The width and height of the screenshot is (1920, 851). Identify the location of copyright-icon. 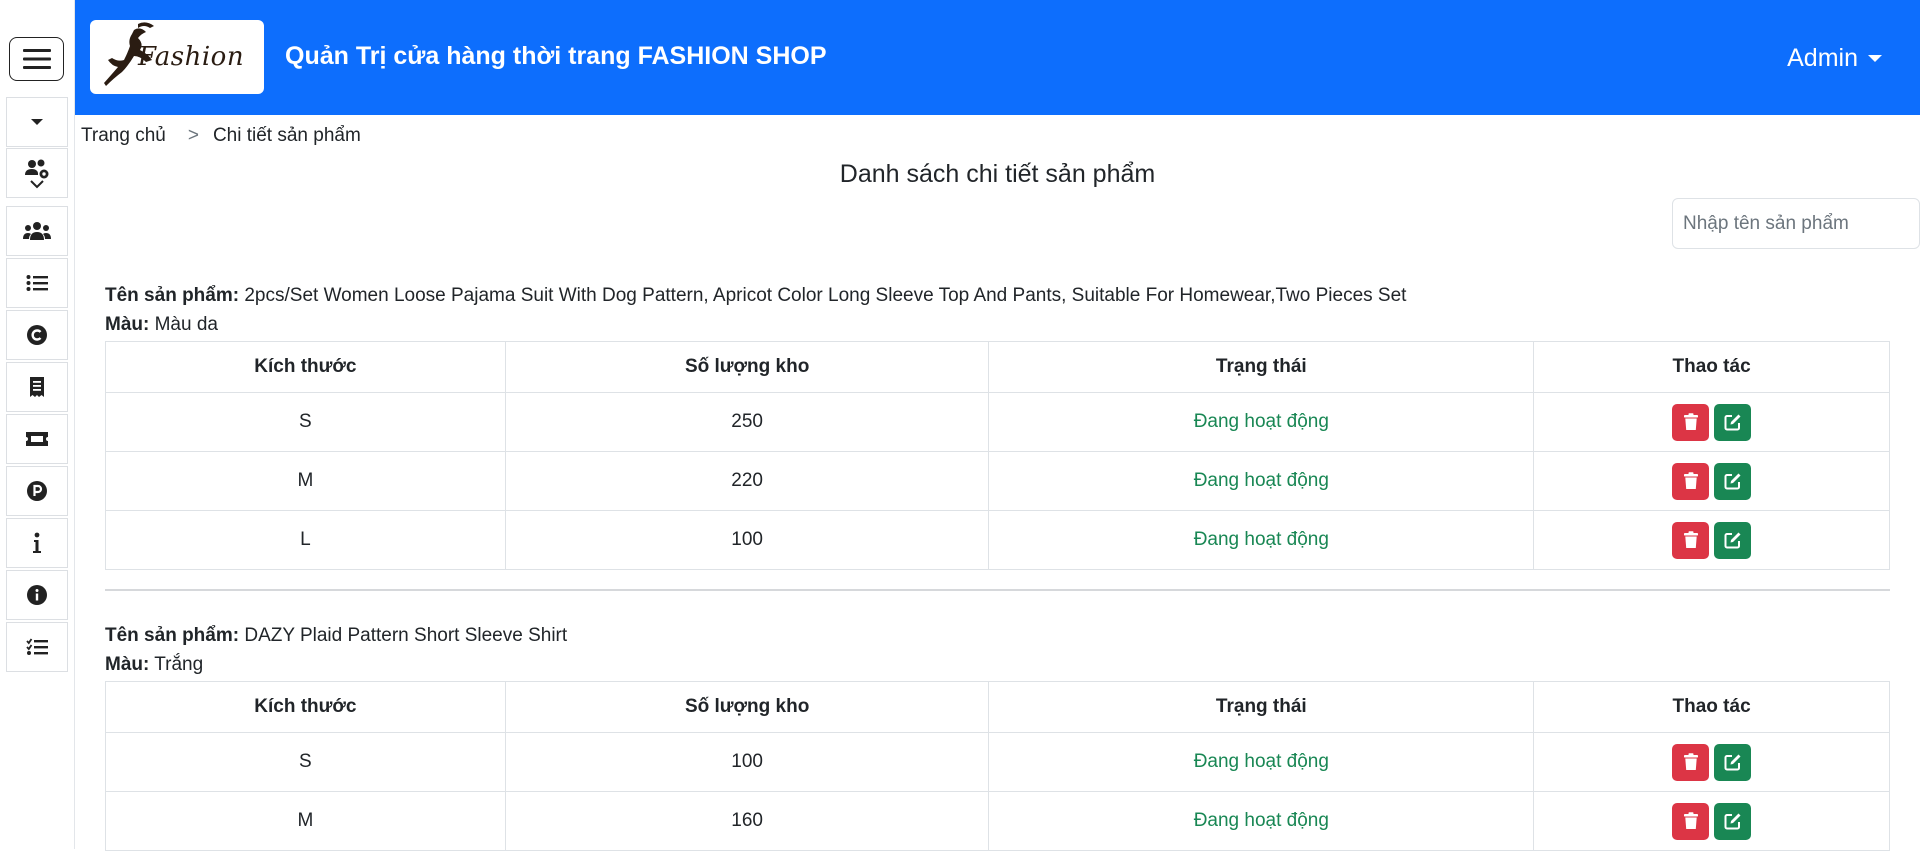
(37, 335).